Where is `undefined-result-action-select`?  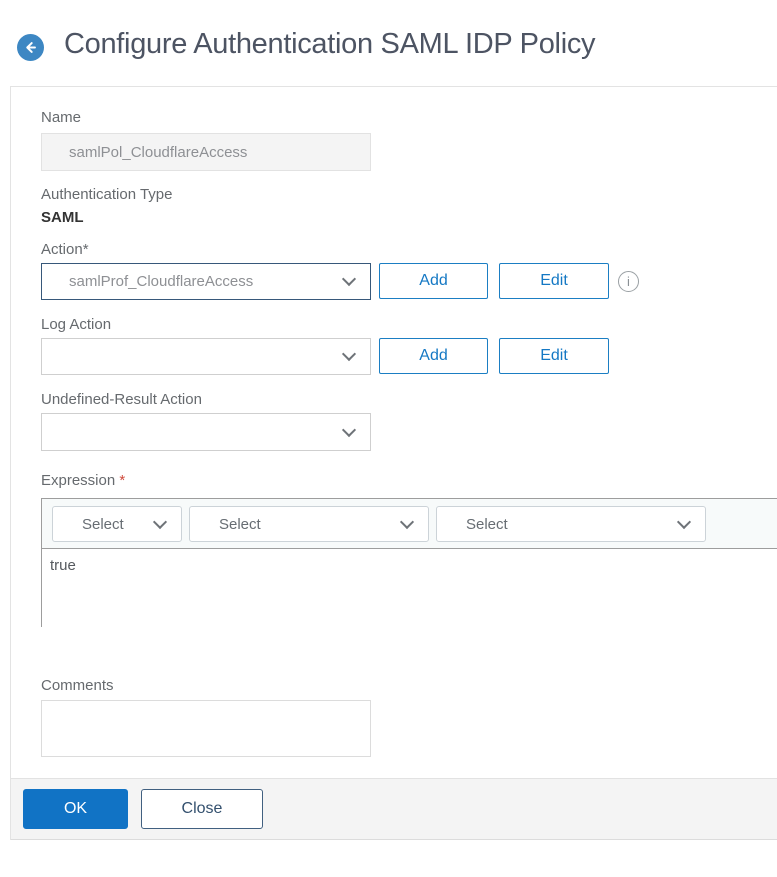 undefined-result-action-select is located at coordinates (206, 432).